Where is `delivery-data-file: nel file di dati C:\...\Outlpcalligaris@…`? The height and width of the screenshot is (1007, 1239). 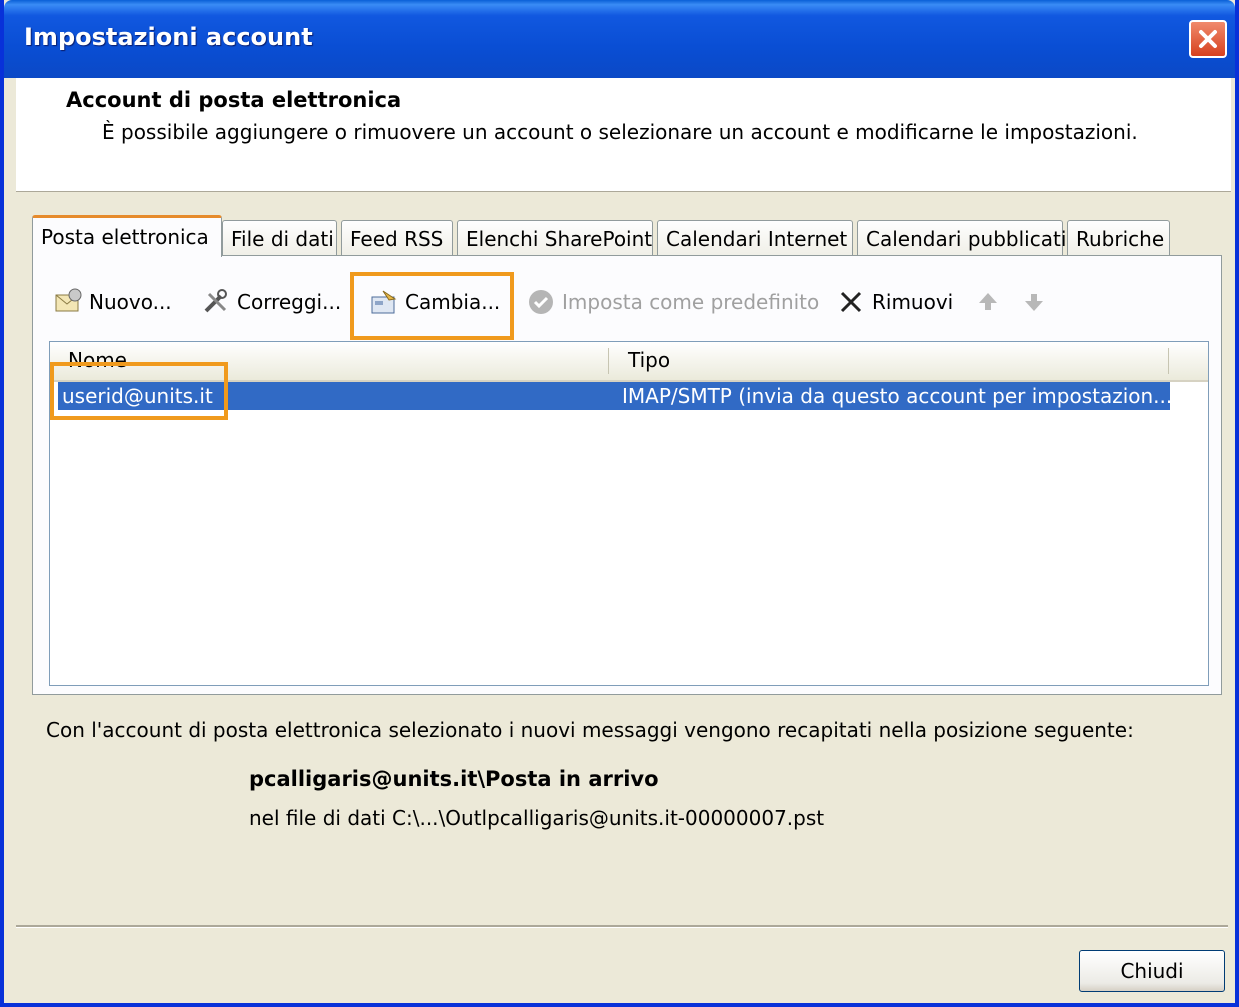
delivery-data-file: nel file di dati C:\...\Outlpcalligaris@… is located at coordinates (537, 818).